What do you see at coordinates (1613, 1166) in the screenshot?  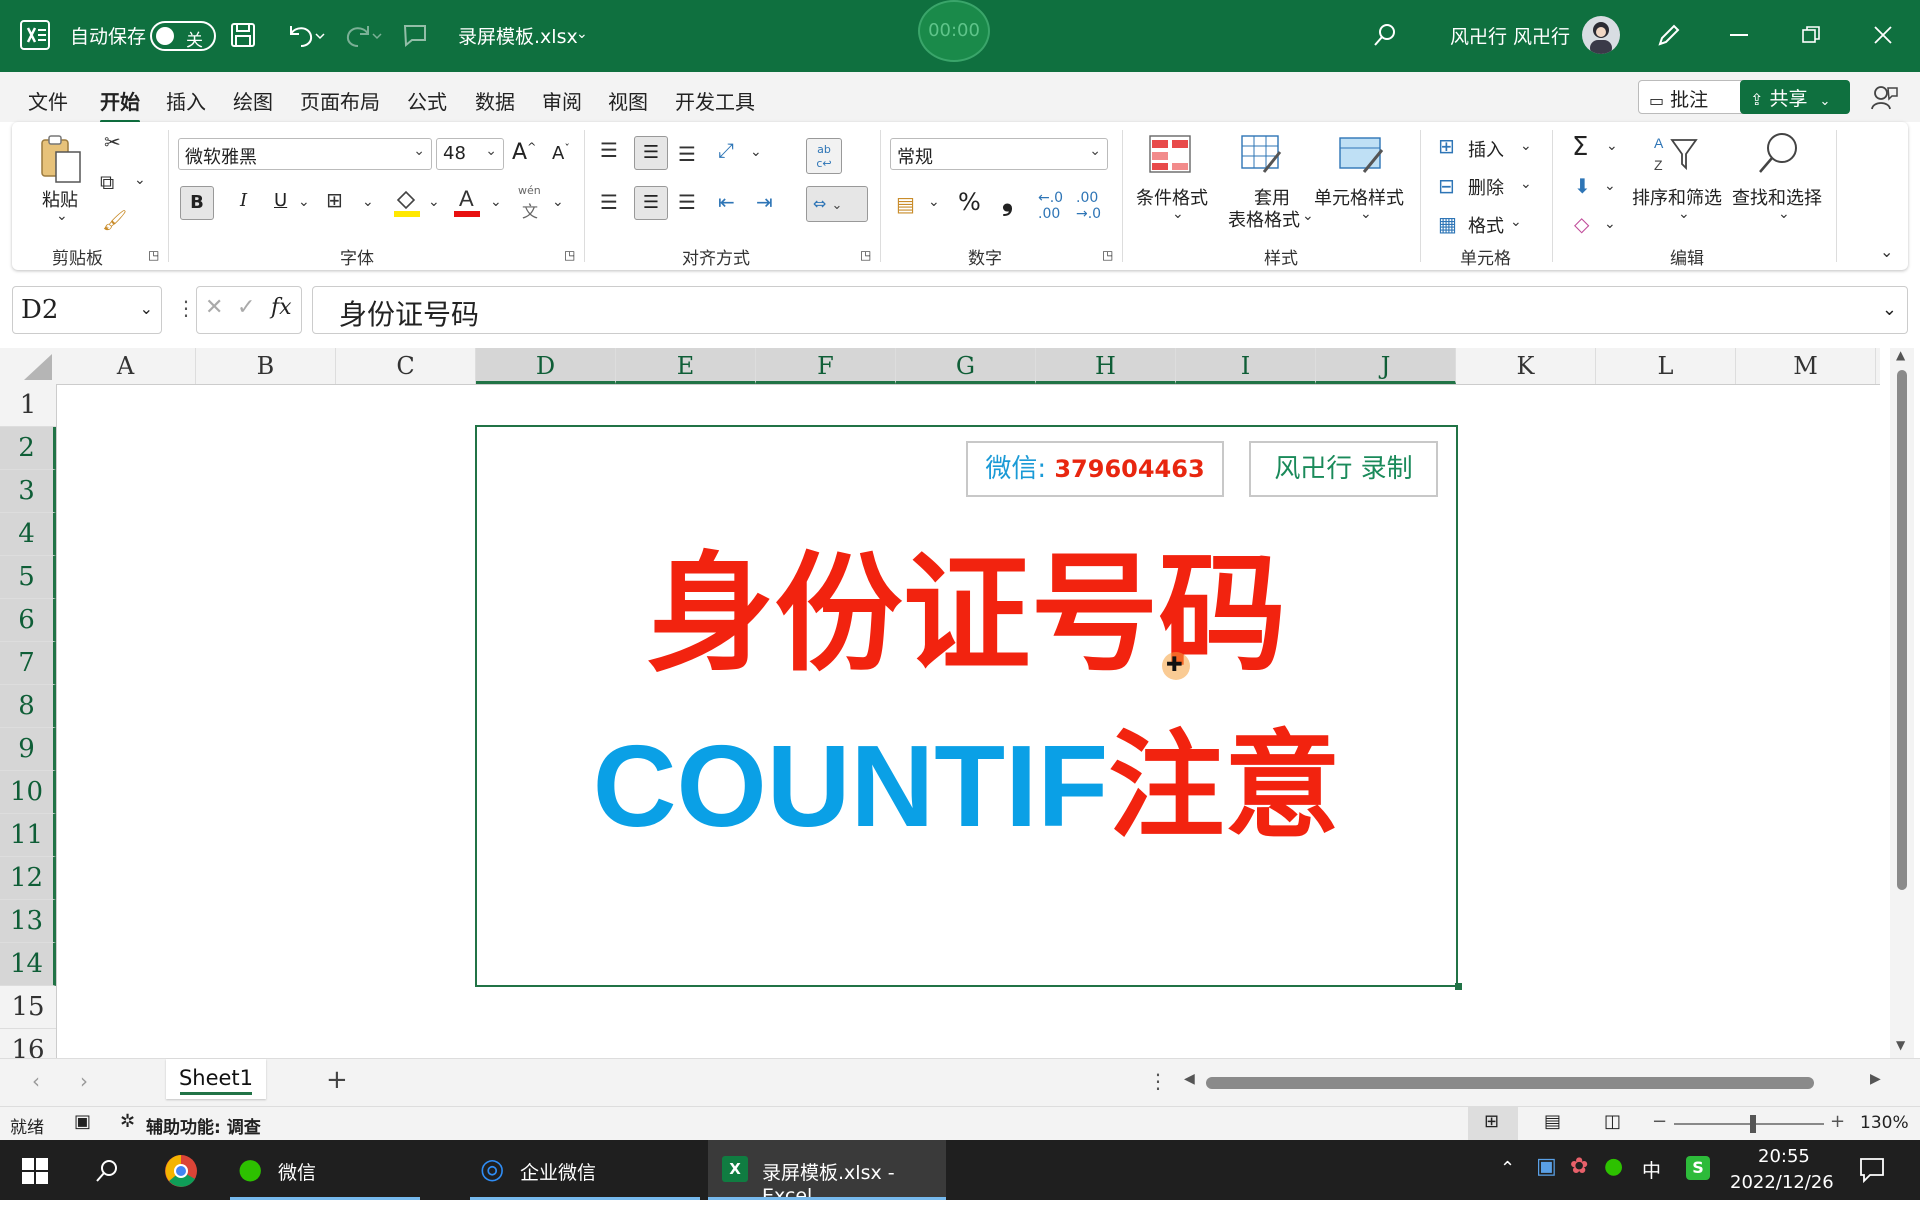 I see `tray-wechat-icon: ●` at bounding box center [1613, 1166].